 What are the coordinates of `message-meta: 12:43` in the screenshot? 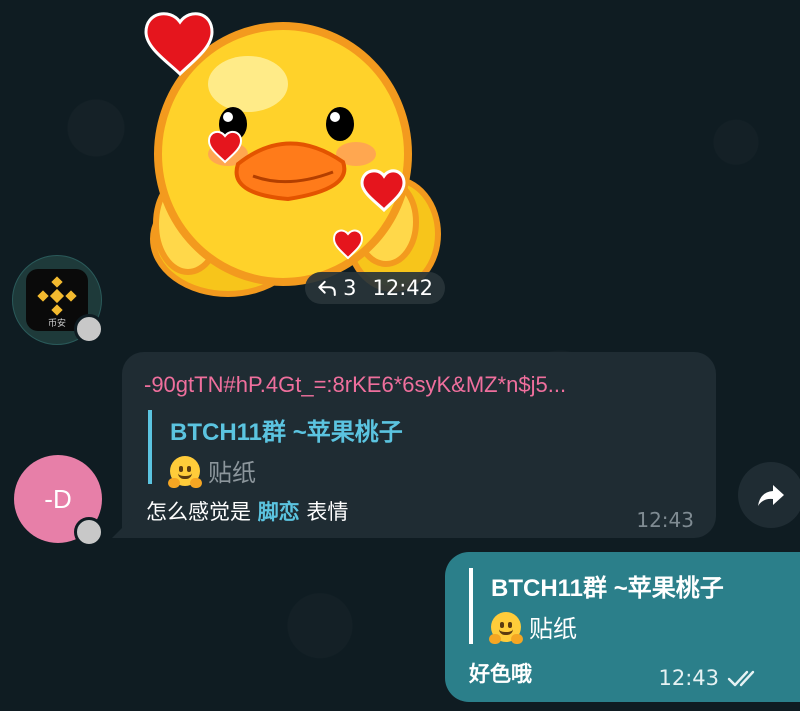 It's located at (709, 678).